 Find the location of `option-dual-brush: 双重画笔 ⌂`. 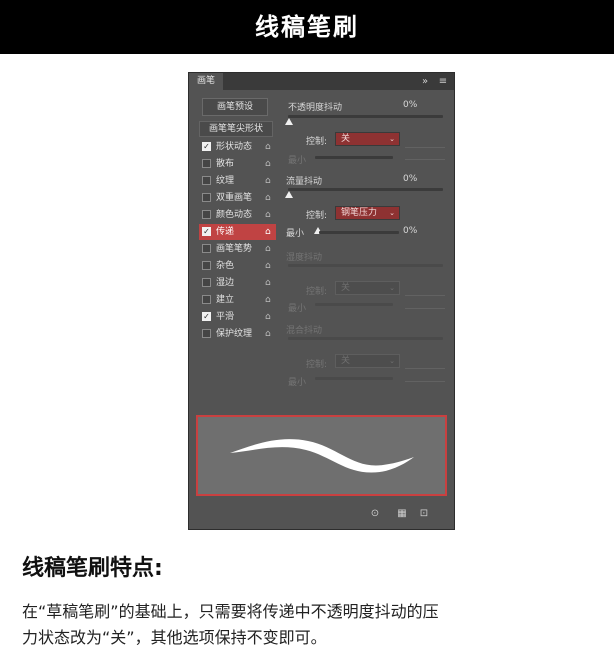

option-dual-brush: 双重画笔 ⌂ is located at coordinates (237, 198).